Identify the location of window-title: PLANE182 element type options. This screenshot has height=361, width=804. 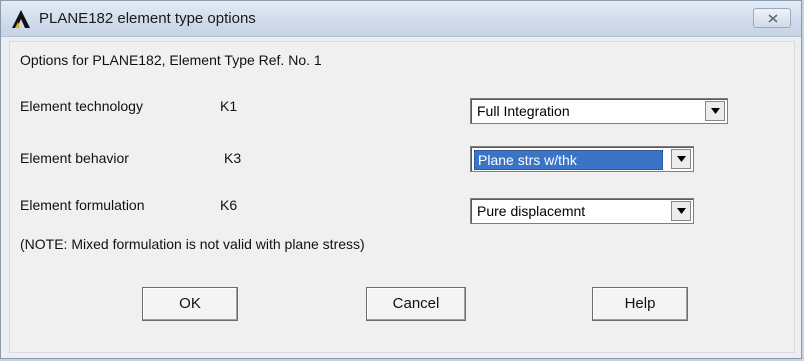
(147, 18).